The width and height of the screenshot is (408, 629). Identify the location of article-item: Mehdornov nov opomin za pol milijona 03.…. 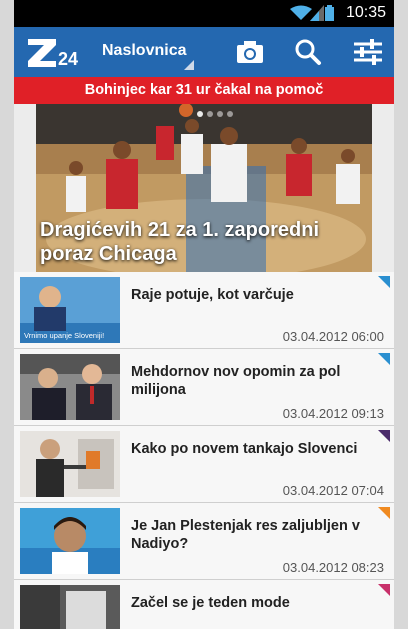
(204, 387).